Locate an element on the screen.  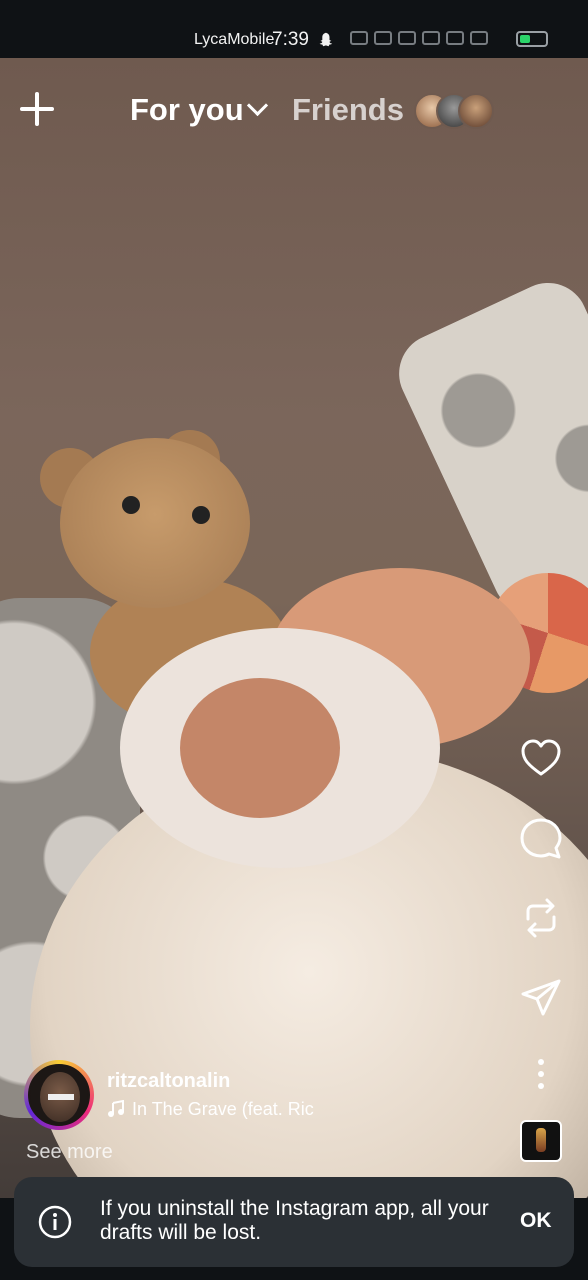
headphones-icon is located at coordinates (407, 38).